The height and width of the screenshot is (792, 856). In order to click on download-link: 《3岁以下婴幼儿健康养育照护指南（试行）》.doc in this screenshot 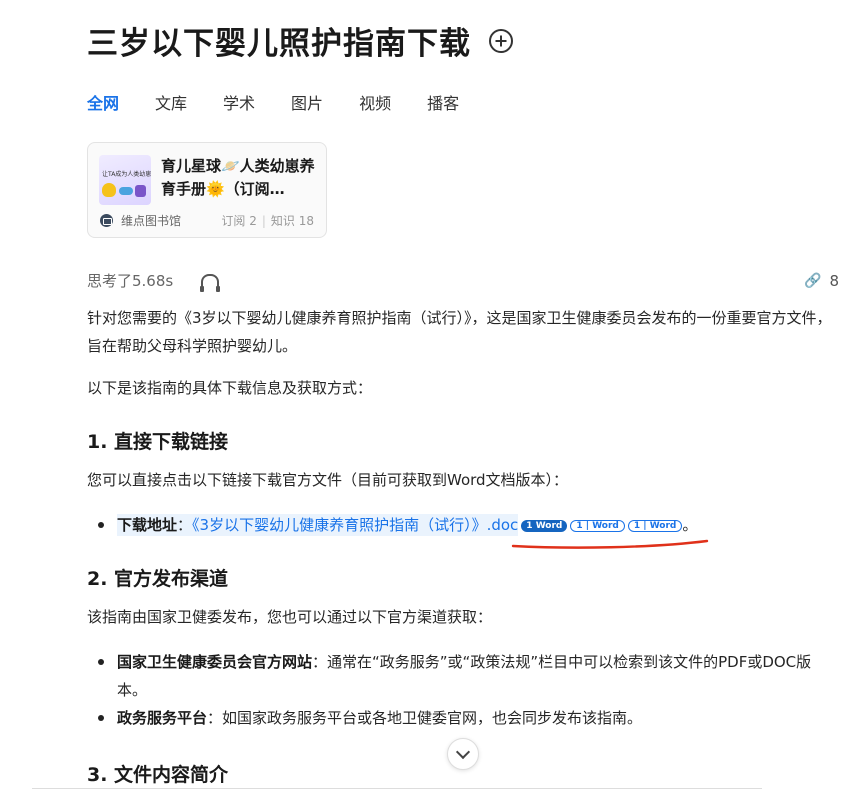, I will do `click(355, 525)`.